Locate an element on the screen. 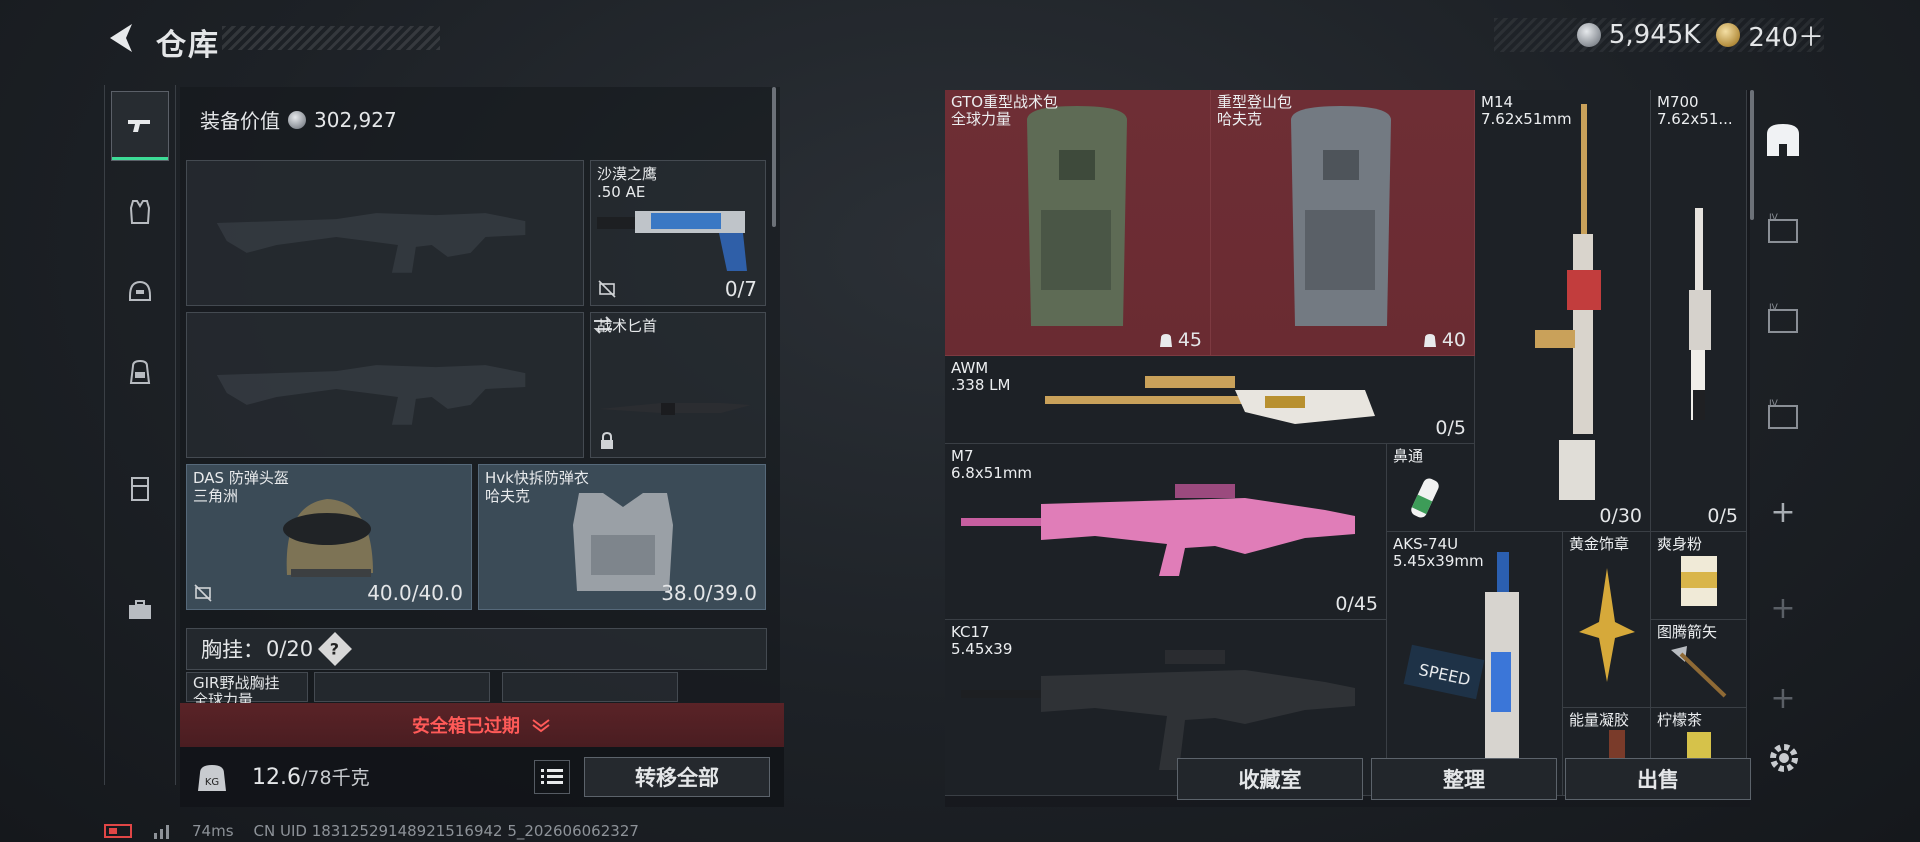 The image size is (1920, 842). storage-item-awm: AWM .338 LM 0/5 is located at coordinates (1210, 400).